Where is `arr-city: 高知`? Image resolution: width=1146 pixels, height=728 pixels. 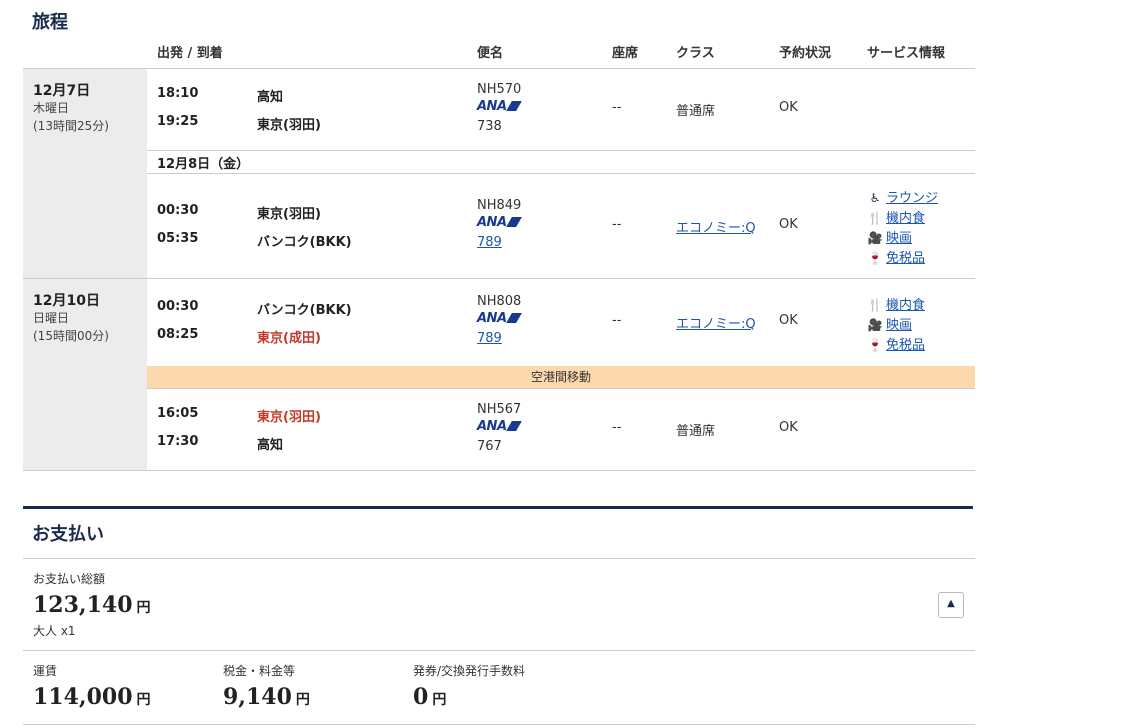 arr-city: 高知 is located at coordinates (270, 445).